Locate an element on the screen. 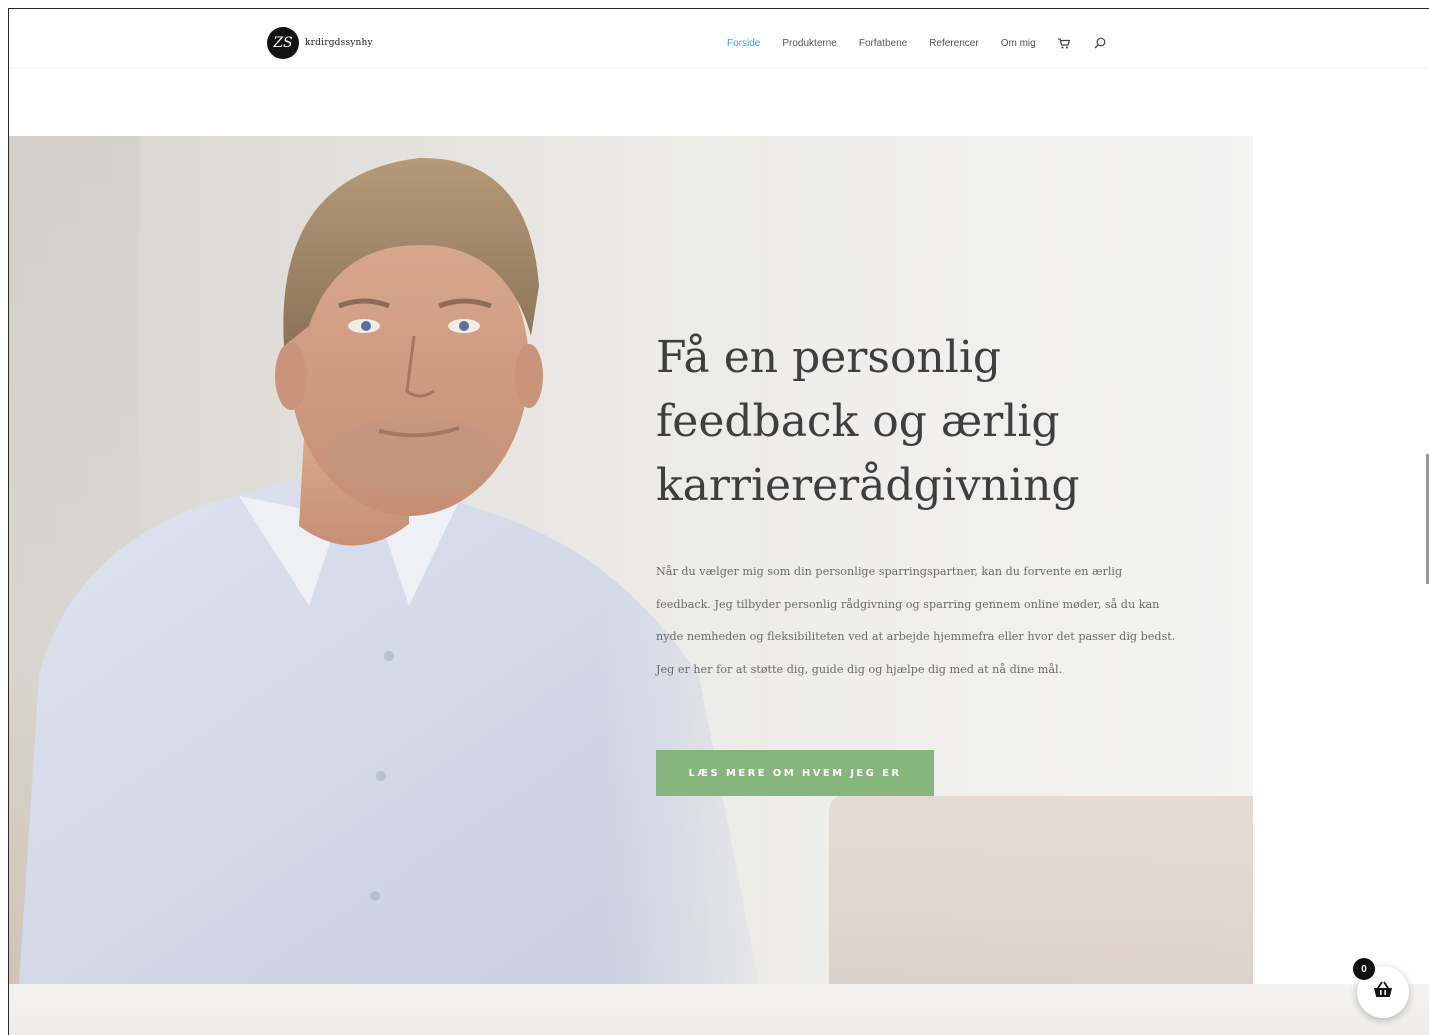 The width and height of the screenshot is (1429, 1035). nav-item-om-mig: Om mig is located at coordinates (1018, 43).